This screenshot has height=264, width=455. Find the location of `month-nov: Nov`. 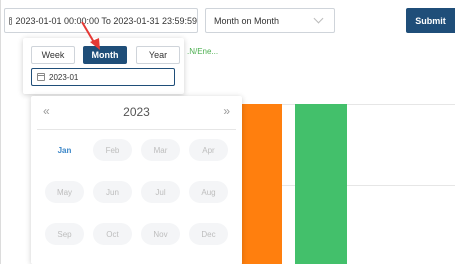

month-nov: Nov is located at coordinates (160, 234).